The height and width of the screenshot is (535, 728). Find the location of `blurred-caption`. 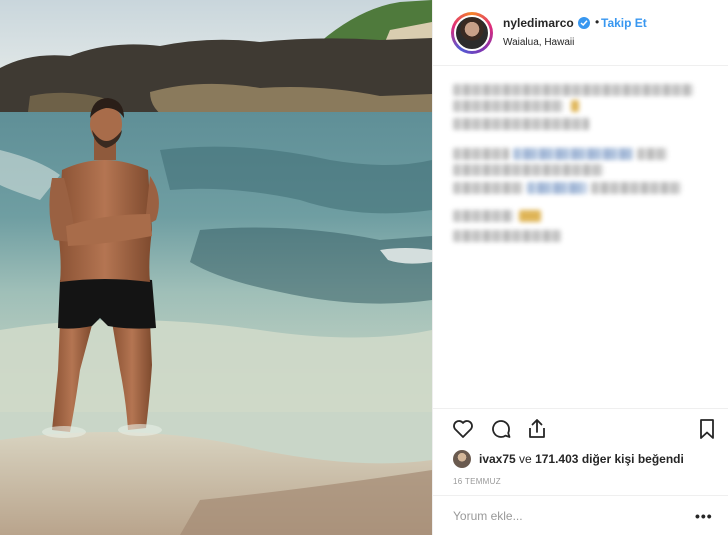

blurred-caption is located at coordinates (583, 168).